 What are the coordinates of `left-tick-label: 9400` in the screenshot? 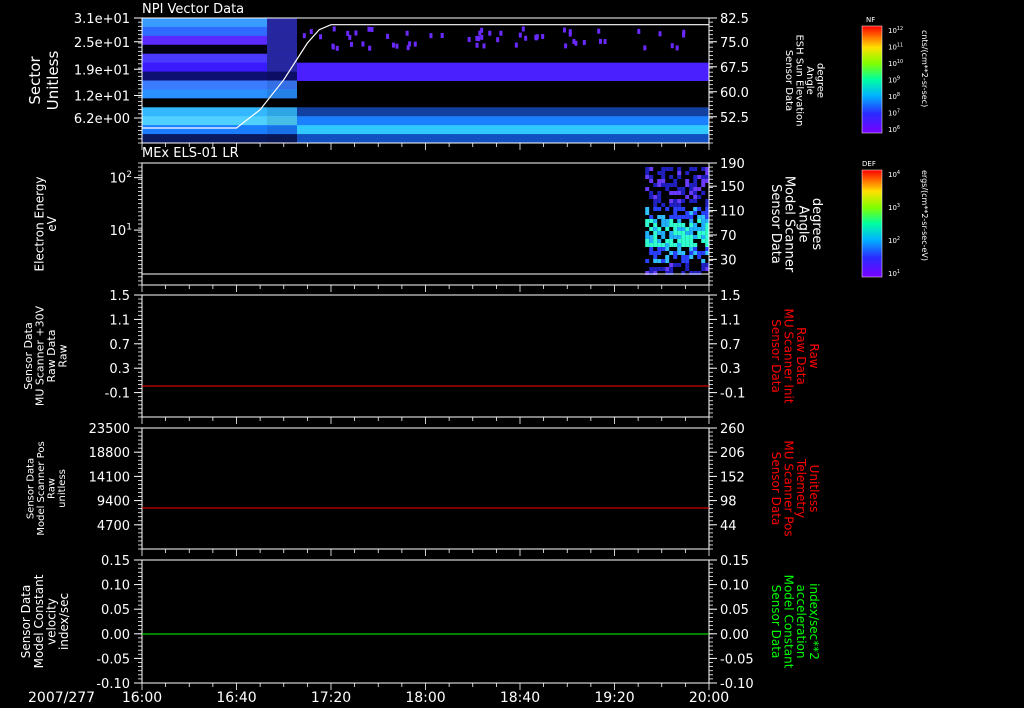 It's located at (113, 502).